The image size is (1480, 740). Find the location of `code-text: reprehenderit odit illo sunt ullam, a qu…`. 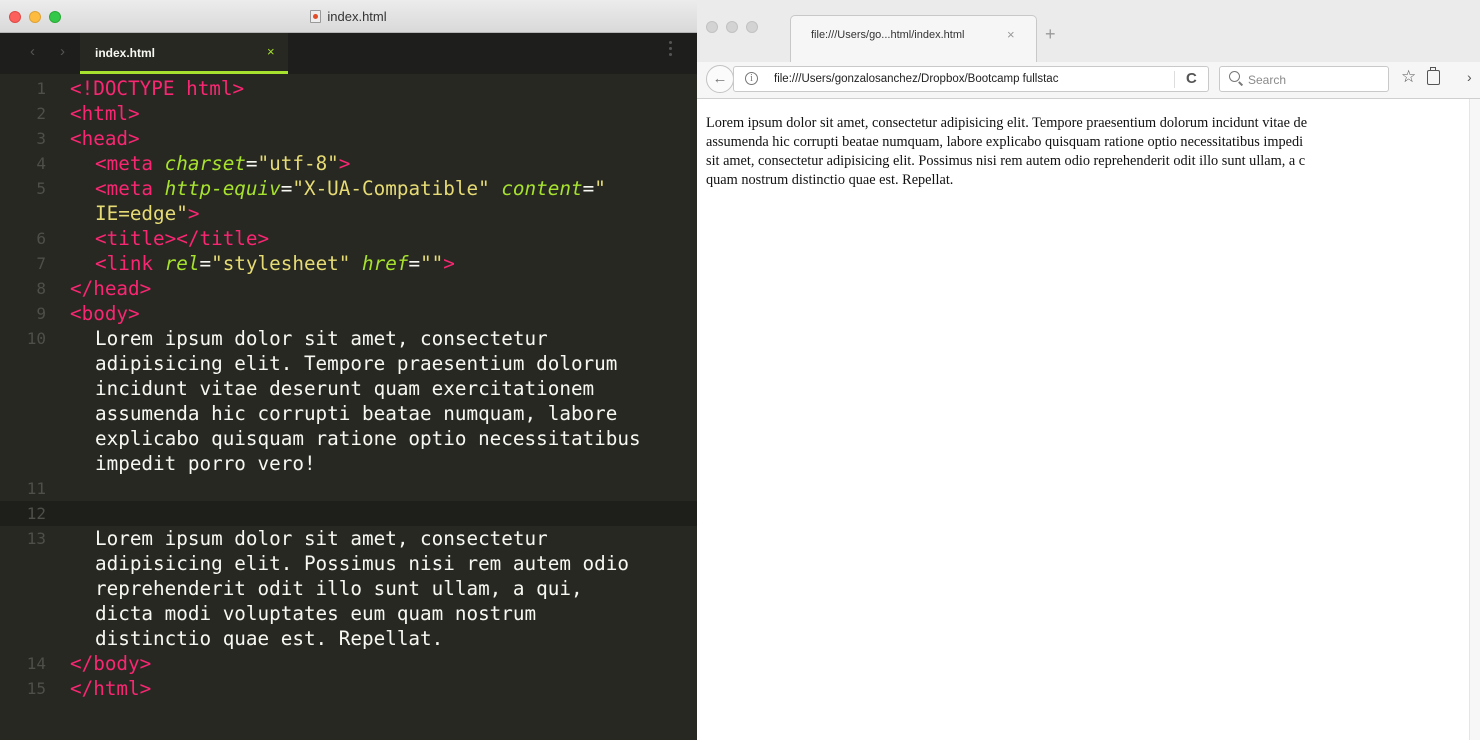

code-text: reprehenderit odit illo sunt ullam, a qu… is located at coordinates (339, 588).